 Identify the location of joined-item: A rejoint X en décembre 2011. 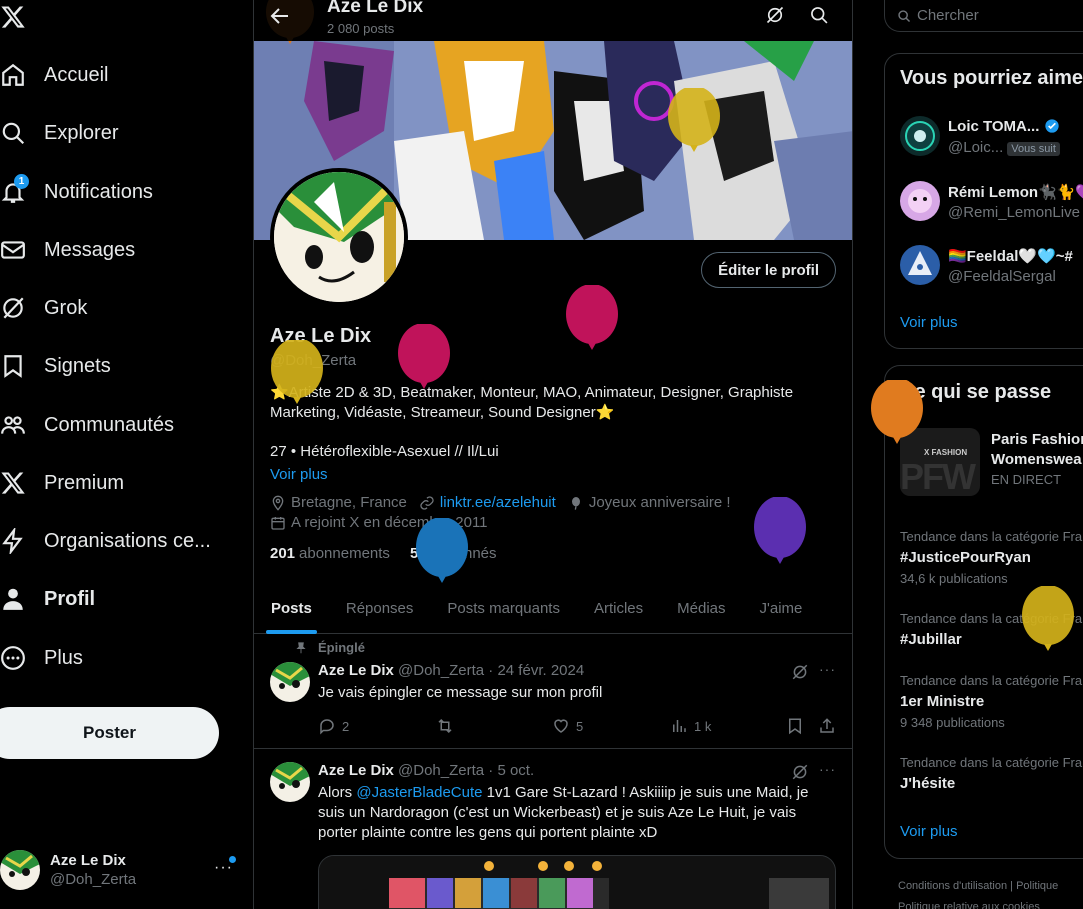
(379, 522).